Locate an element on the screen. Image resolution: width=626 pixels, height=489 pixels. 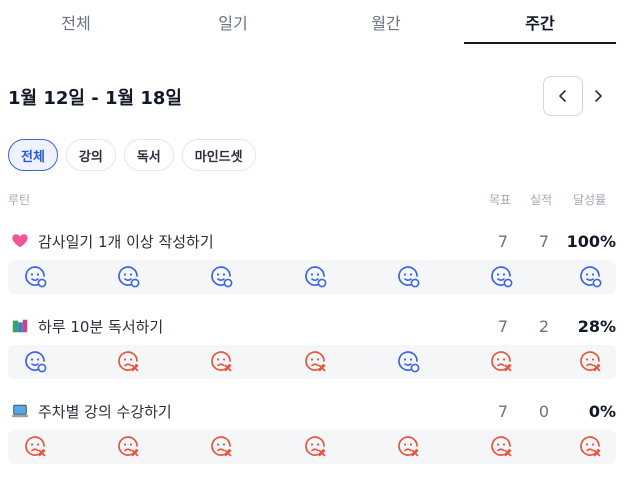
filter-mindset: 마인드셋 is located at coordinates (218, 155).